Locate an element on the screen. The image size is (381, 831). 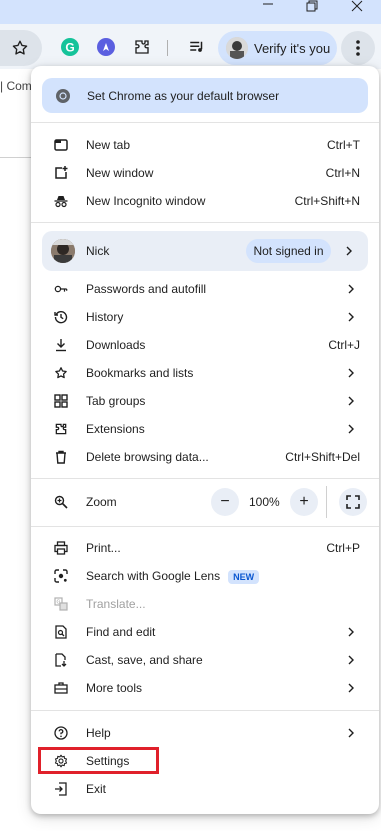
profile-verify-chip: Verify it's you is located at coordinates (277, 48).